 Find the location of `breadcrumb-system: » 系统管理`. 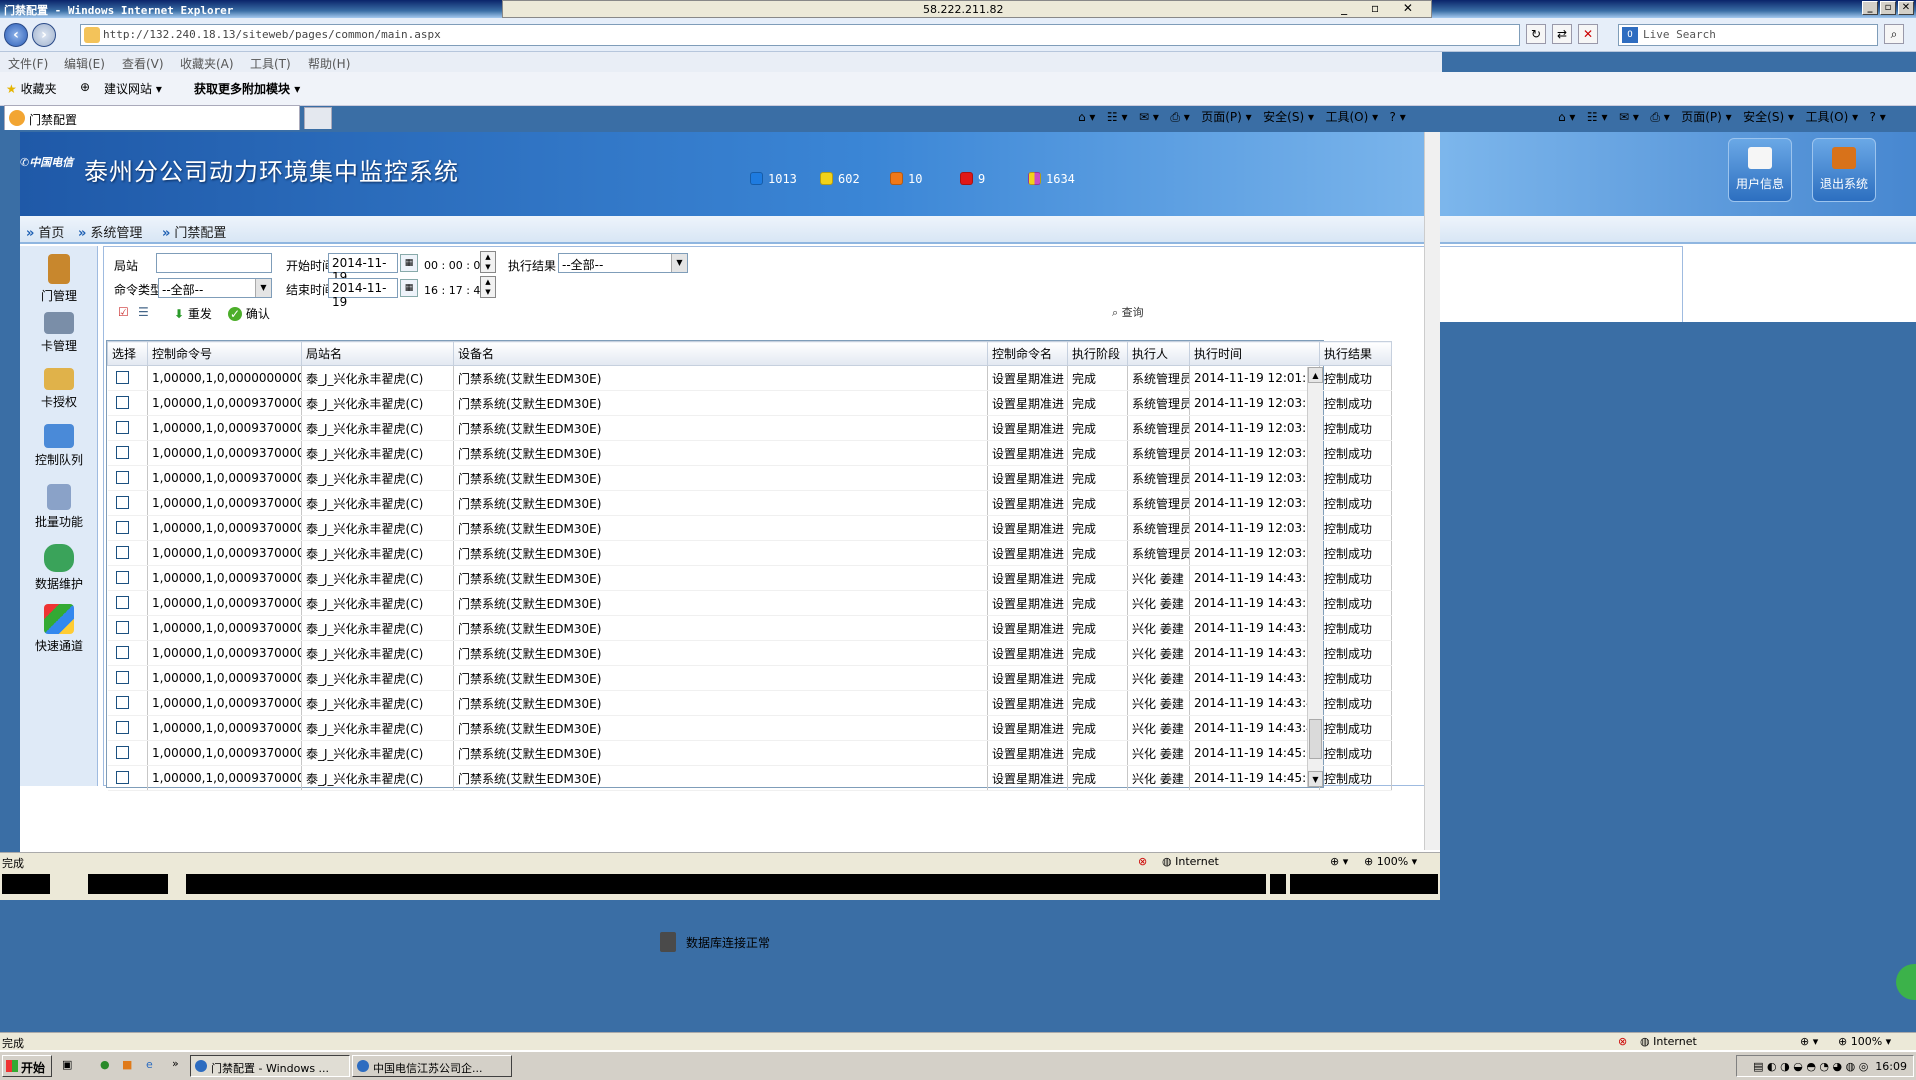

breadcrumb-system: » 系统管理 is located at coordinates (110, 231).